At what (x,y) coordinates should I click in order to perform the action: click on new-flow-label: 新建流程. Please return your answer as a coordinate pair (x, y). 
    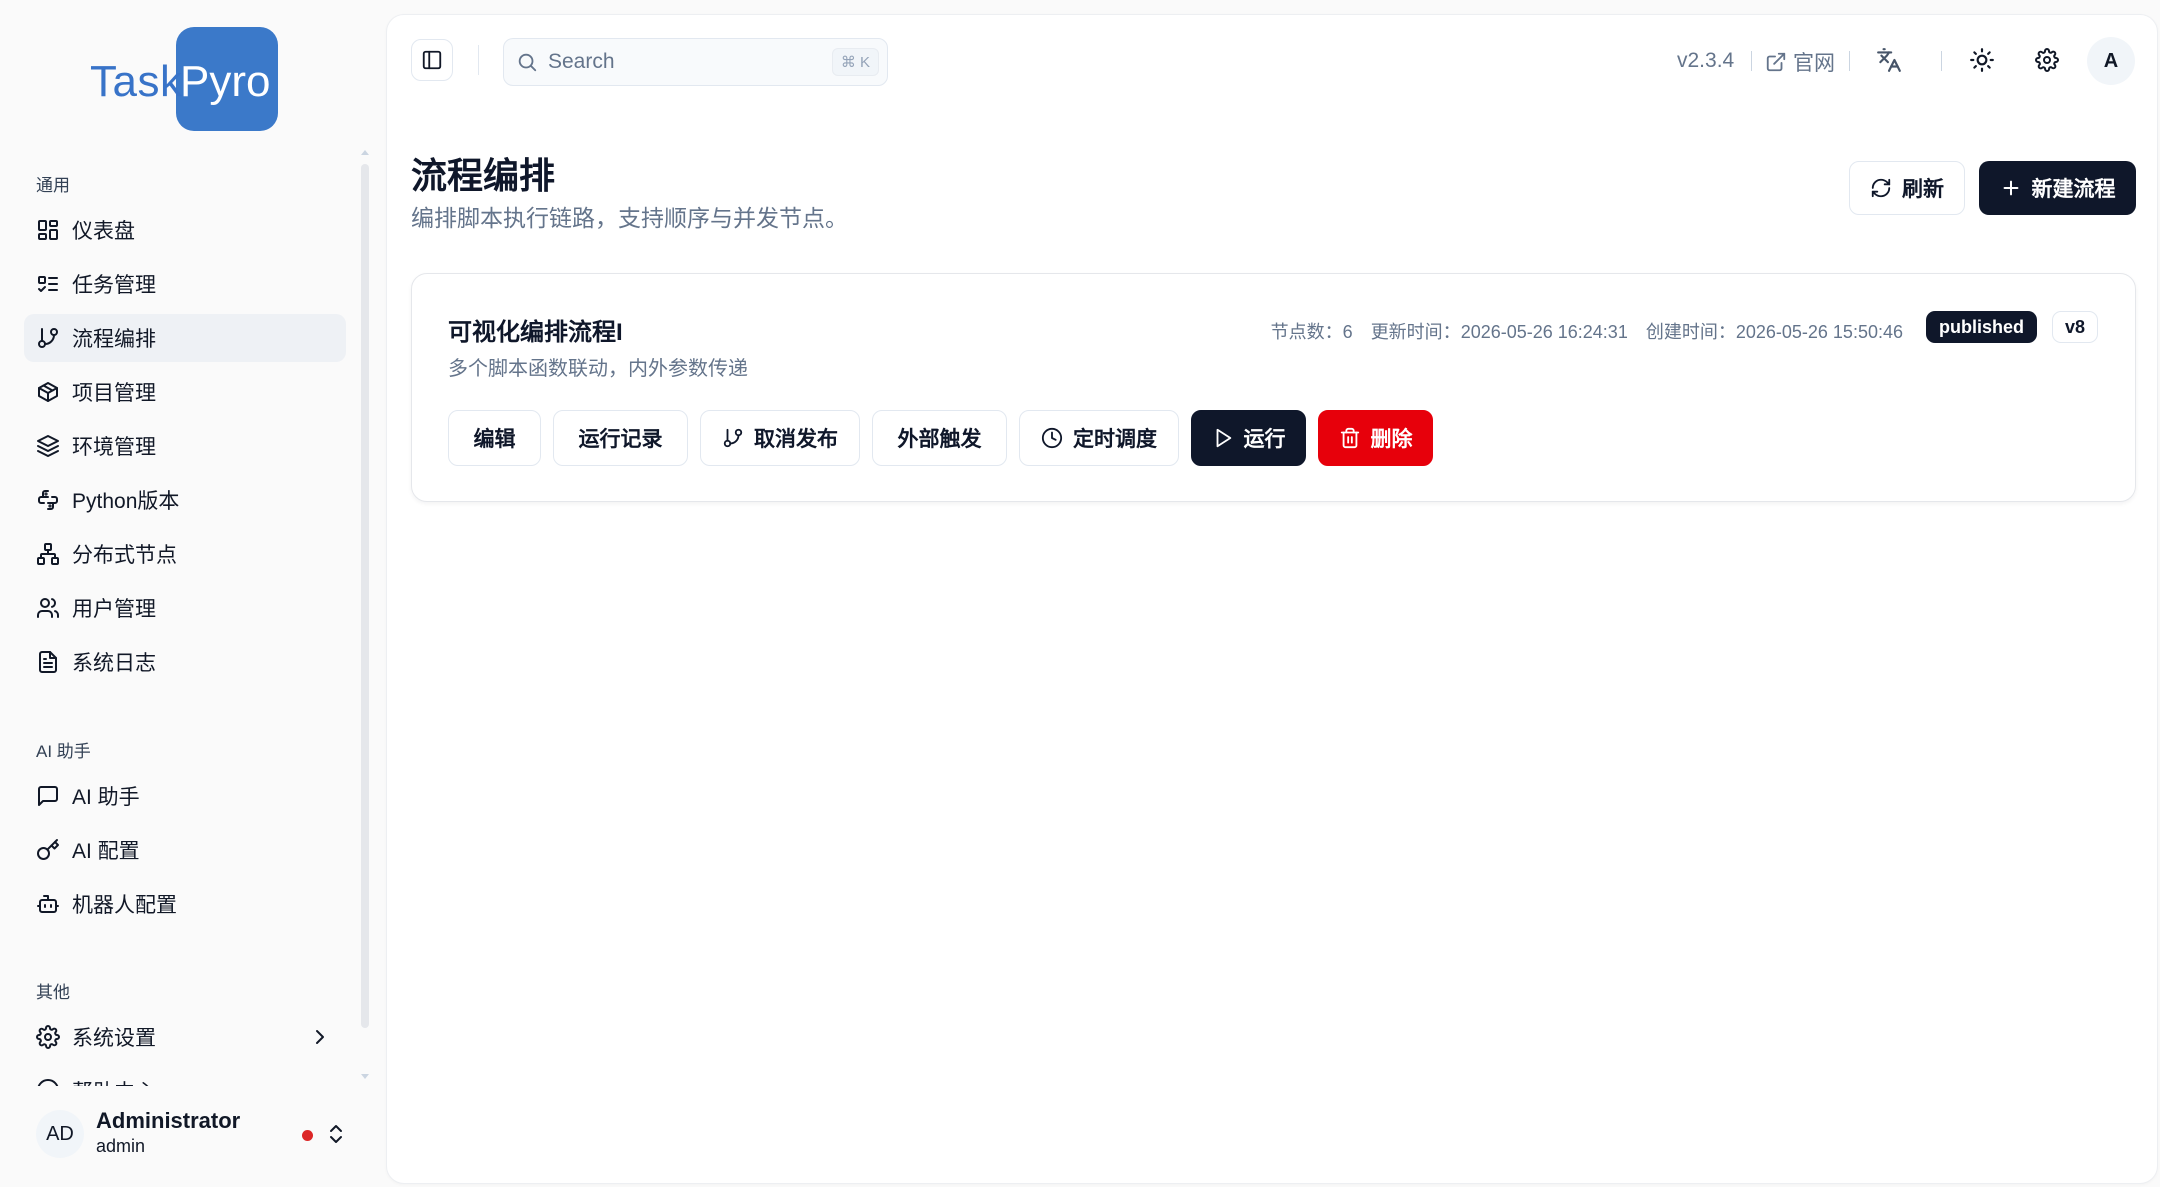
    Looking at the image, I should click on (2073, 189).